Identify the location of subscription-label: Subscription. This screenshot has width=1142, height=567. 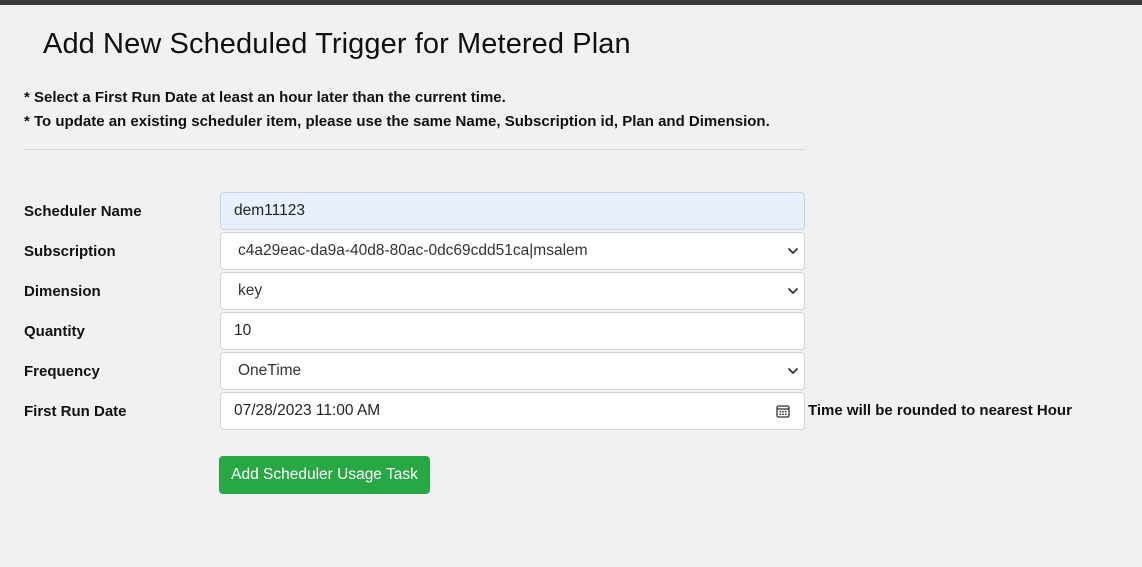
(70, 251).